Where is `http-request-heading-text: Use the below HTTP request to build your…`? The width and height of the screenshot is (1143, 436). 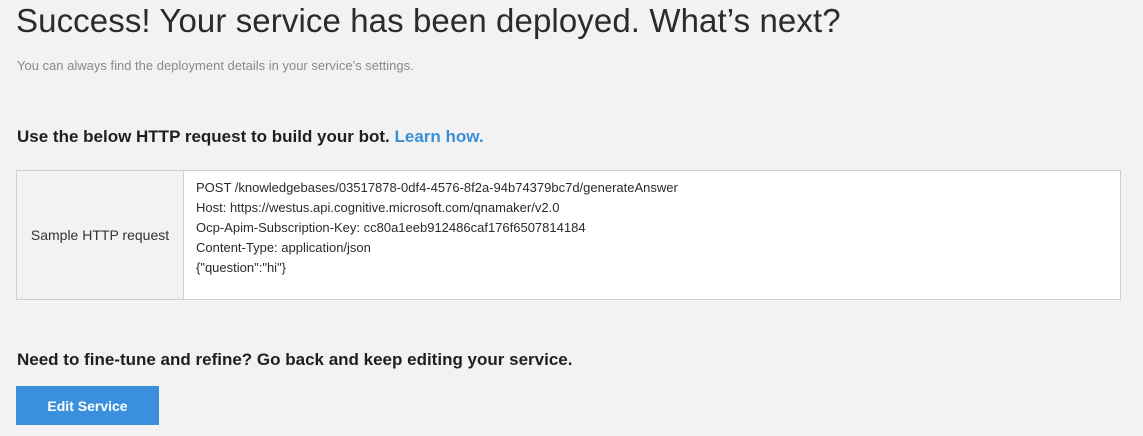 http-request-heading-text: Use the below HTTP request to build your… is located at coordinates (203, 136).